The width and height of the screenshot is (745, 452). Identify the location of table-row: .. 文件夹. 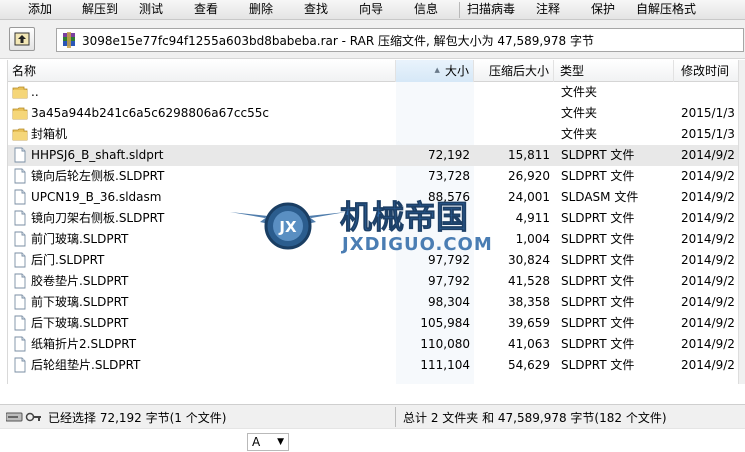
(376, 92).